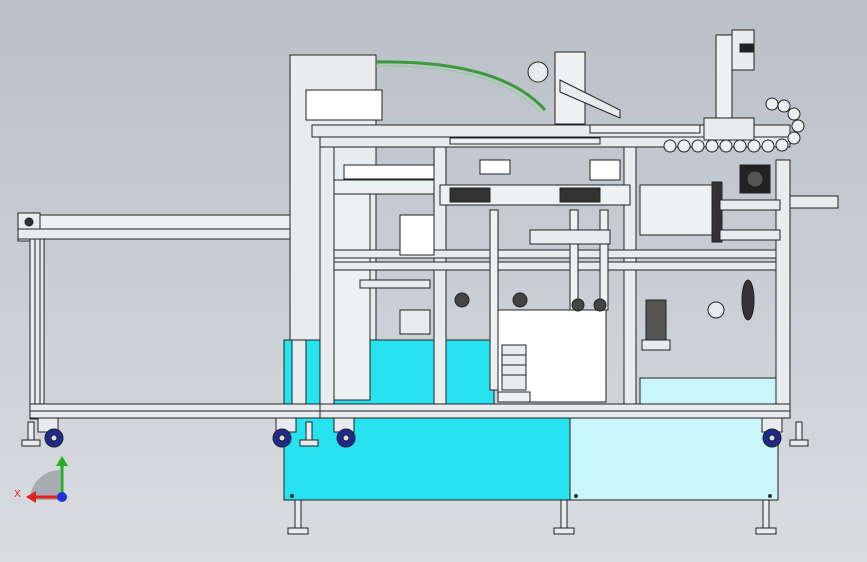  Describe the element at coordinates (62, 497) in the screenshot. I see `z-axis-dot` at that location.